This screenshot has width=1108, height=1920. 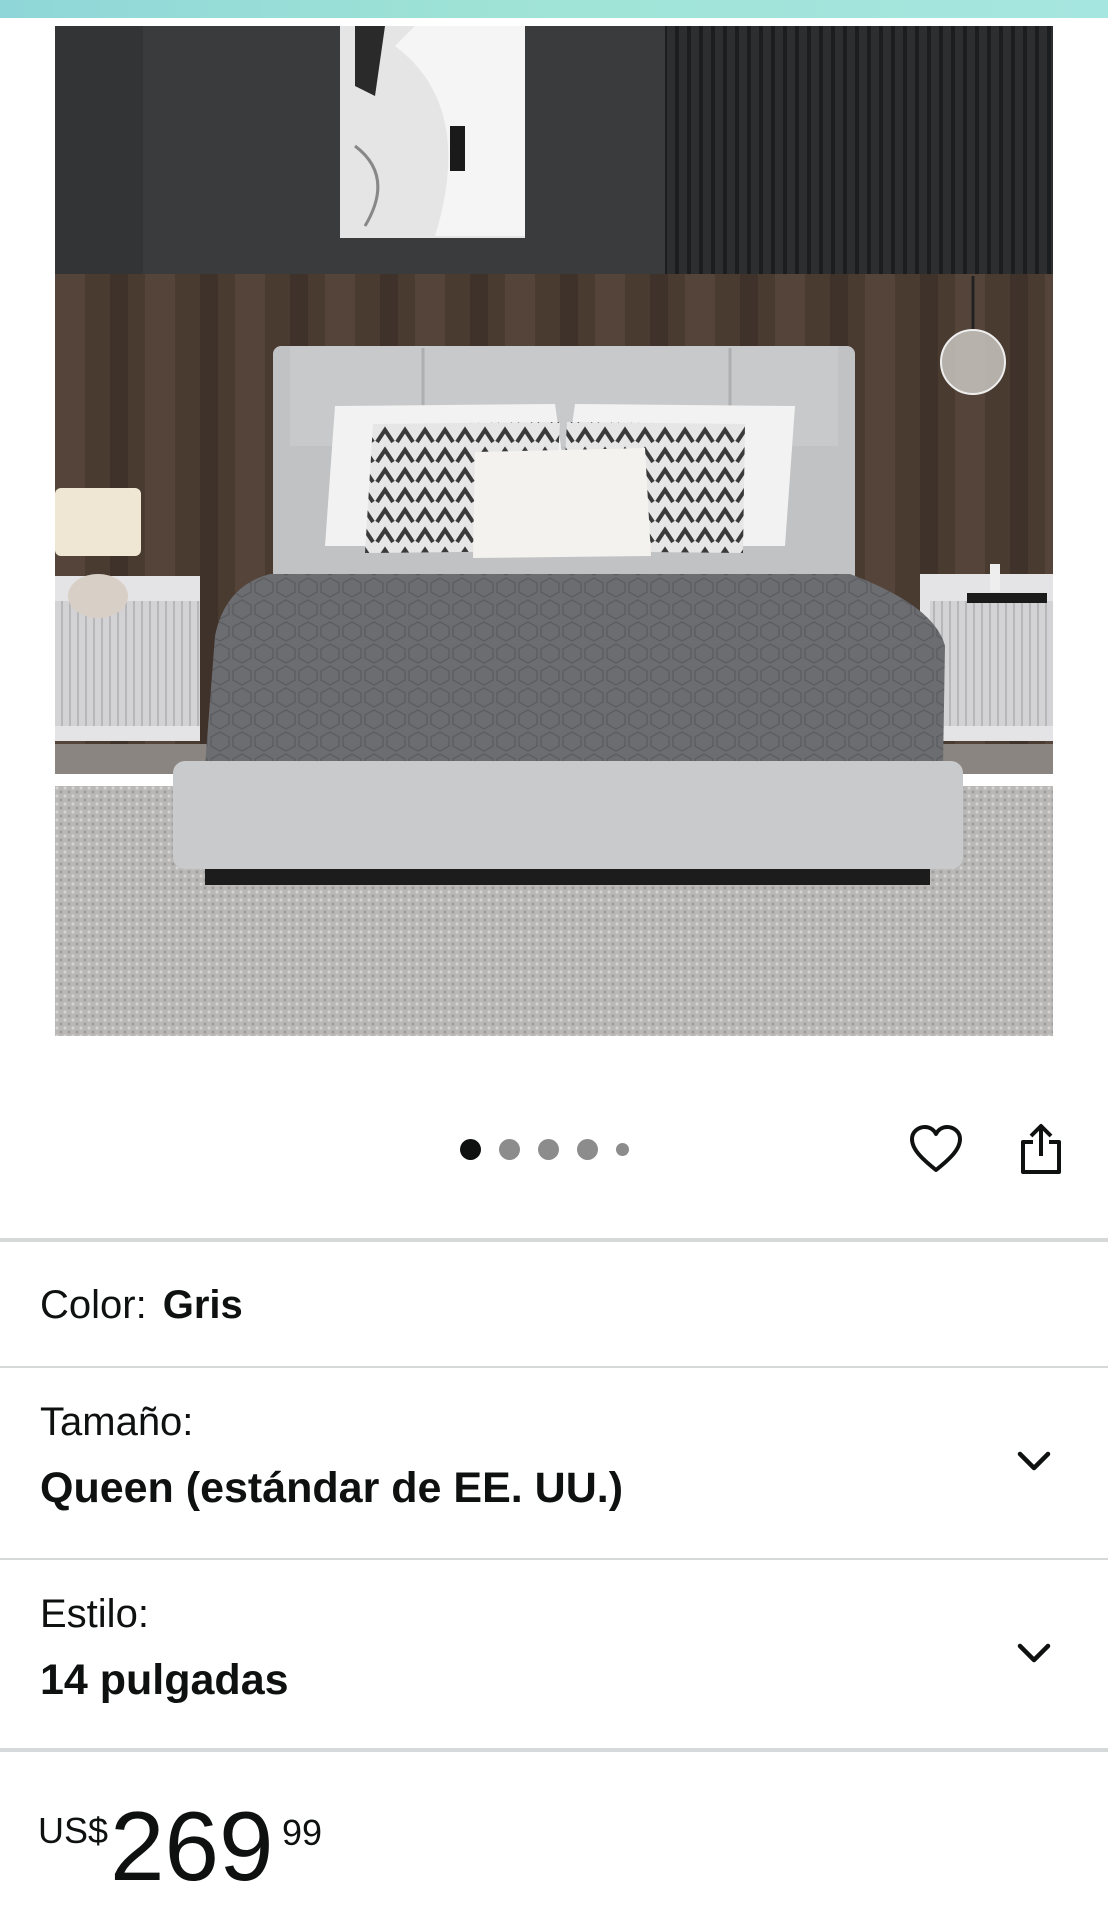 I want to click on image-pagination-dots, so click(x=544, y=1149).